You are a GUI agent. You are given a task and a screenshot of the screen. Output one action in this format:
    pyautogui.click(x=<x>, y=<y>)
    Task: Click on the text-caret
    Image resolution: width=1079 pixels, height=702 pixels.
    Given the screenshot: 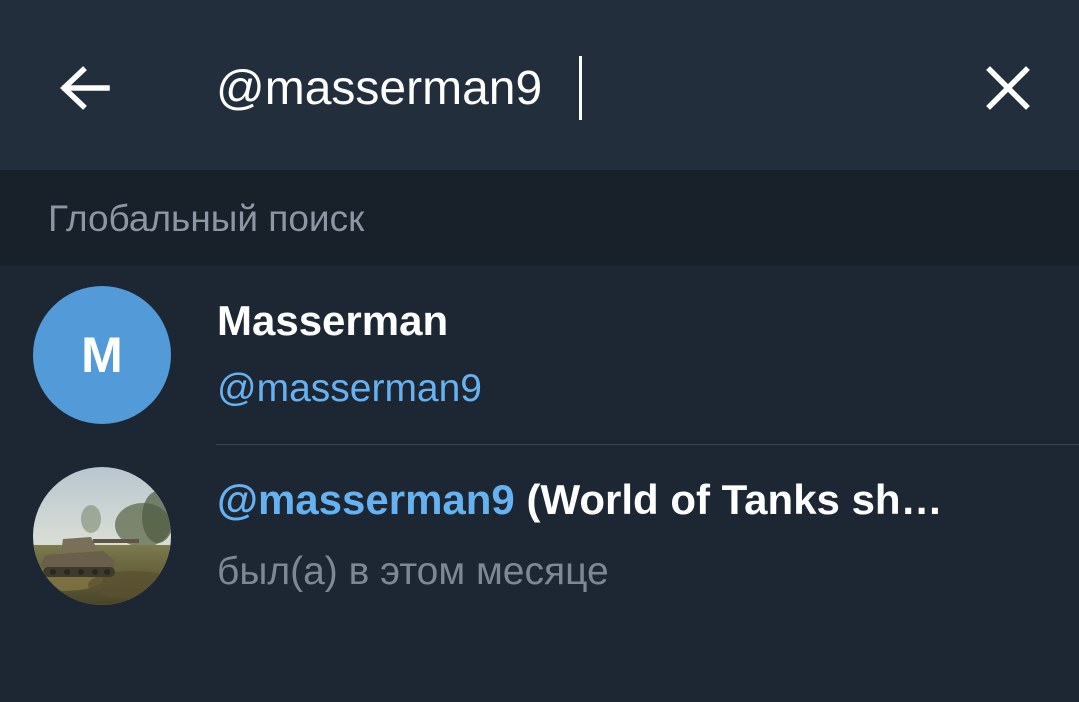 What is the action you would take?
    pyautogui.click(x=580, y=88)
    